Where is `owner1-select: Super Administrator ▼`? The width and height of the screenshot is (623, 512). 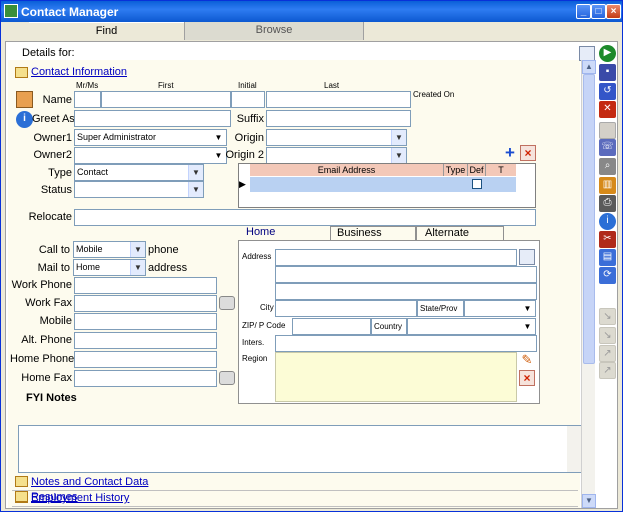 owner1-select: Super Administrator ▼ is located at coordinates (150, 137).